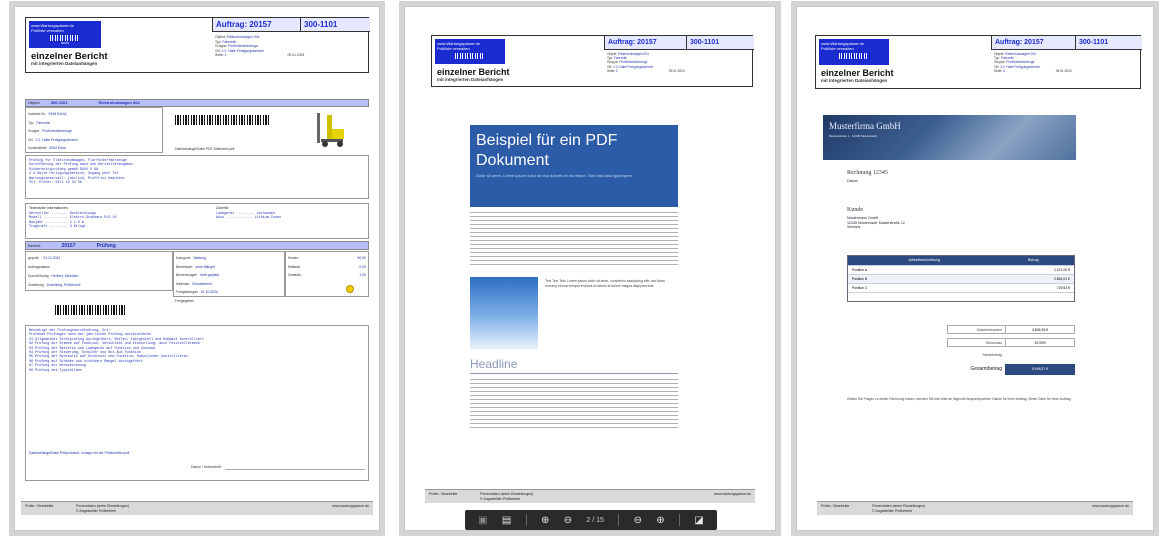  I want to click on auftrag-number: 300-1101, so click(335, 25).